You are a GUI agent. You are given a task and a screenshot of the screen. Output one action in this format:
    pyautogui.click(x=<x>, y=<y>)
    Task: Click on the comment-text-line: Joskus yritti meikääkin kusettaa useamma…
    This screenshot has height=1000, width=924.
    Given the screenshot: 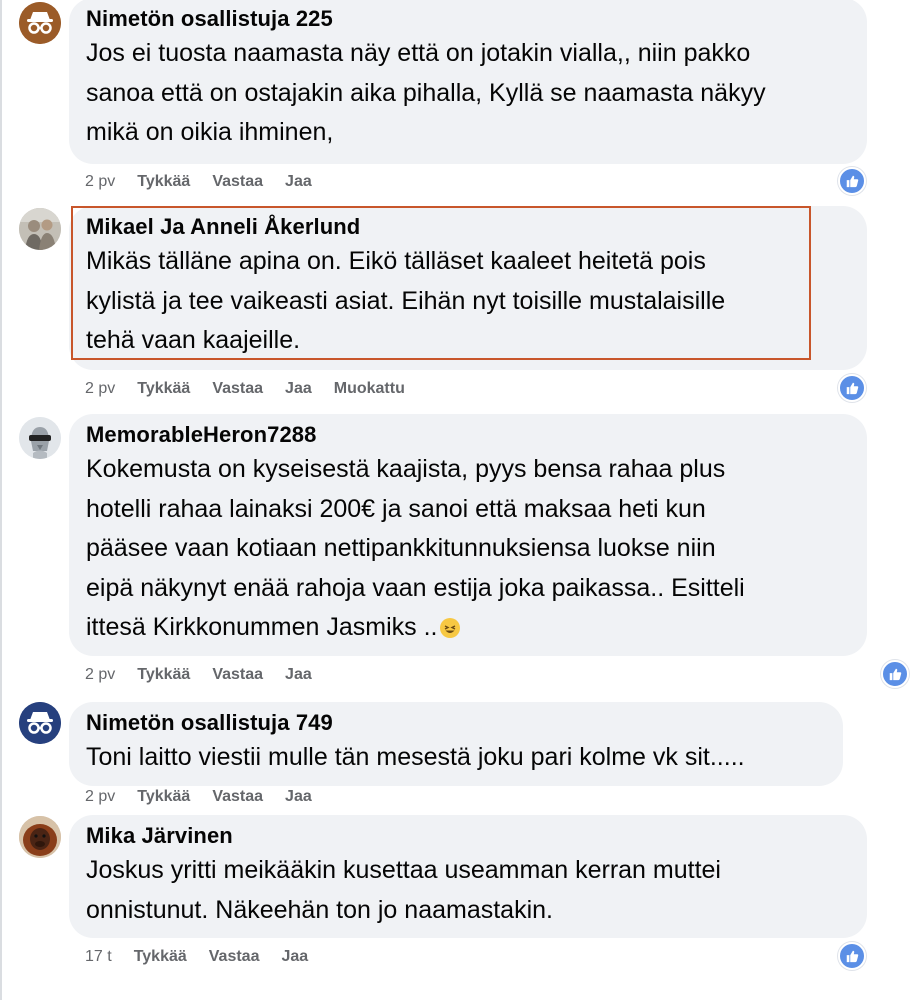 What is the action you would take?
    pyautogui.click(x=403, y=870)
    